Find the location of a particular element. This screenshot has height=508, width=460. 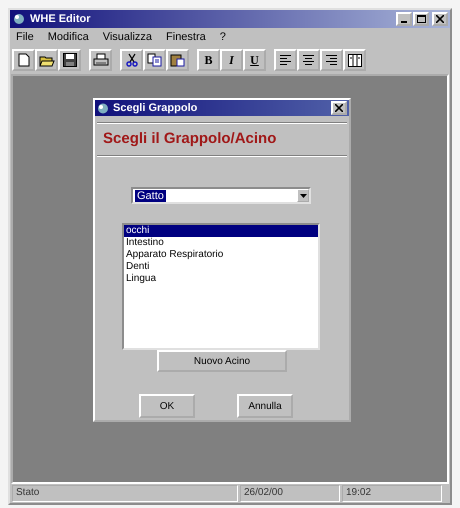

folder-icon is located at coordinates (46, 60).